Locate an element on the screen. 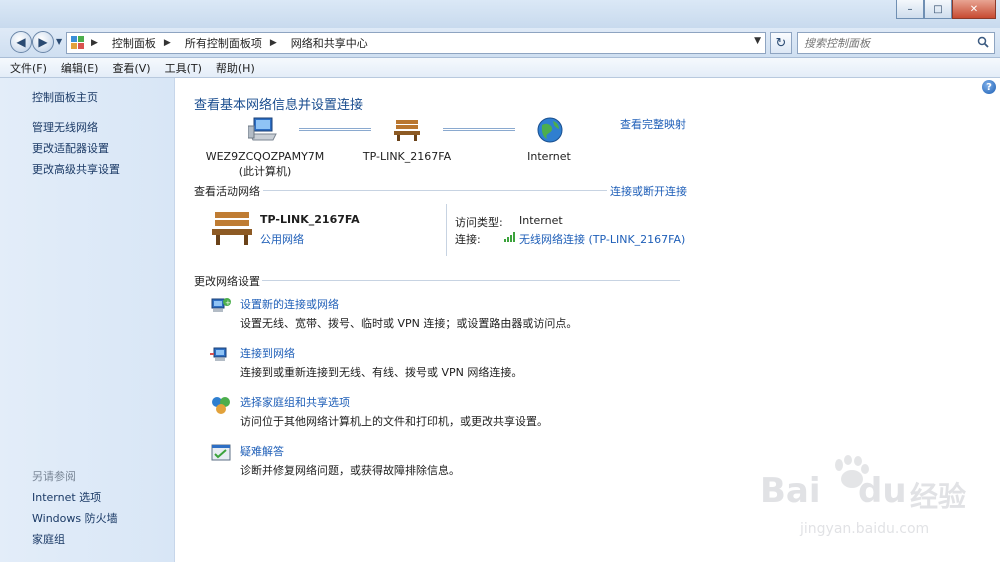 The width and height of the screenshot is (1000, 562). task-homegroup-desc: 访问位于其他网络计算机上的文件和打印机，或更改共享设置。 is located at coordinates (394, 421).